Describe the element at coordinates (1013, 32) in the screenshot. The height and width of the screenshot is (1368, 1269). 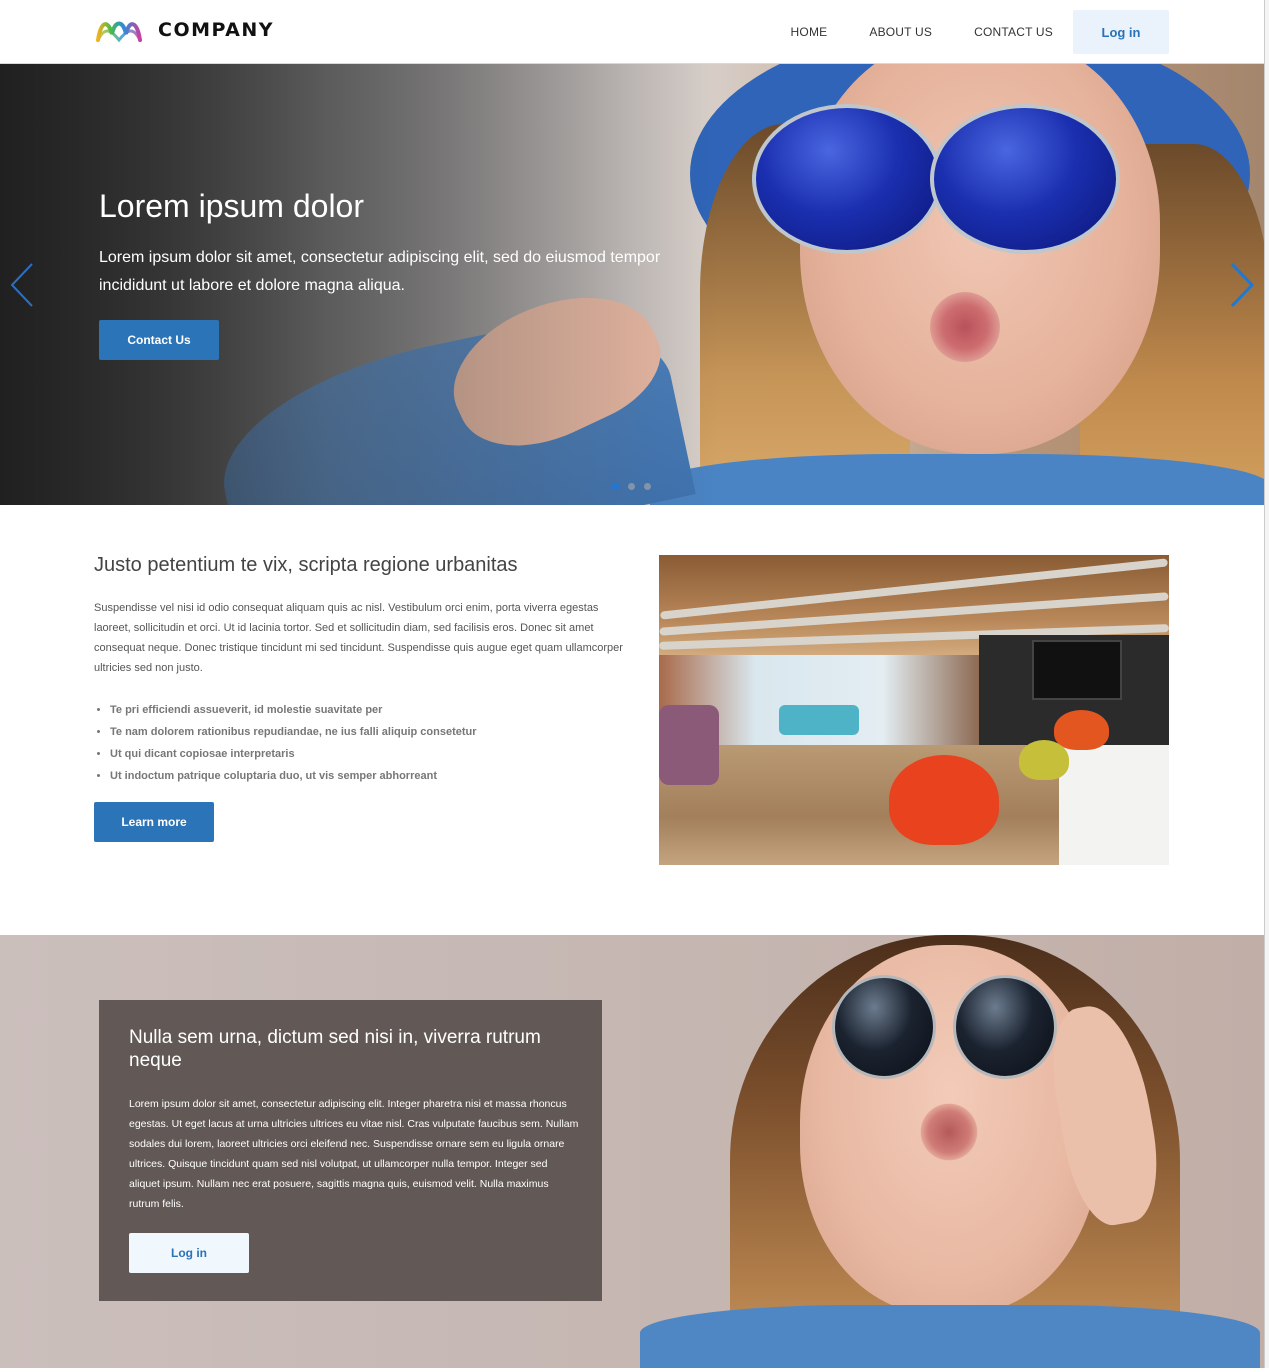
I see `nav-contact-us: CONTACT US` at that location.